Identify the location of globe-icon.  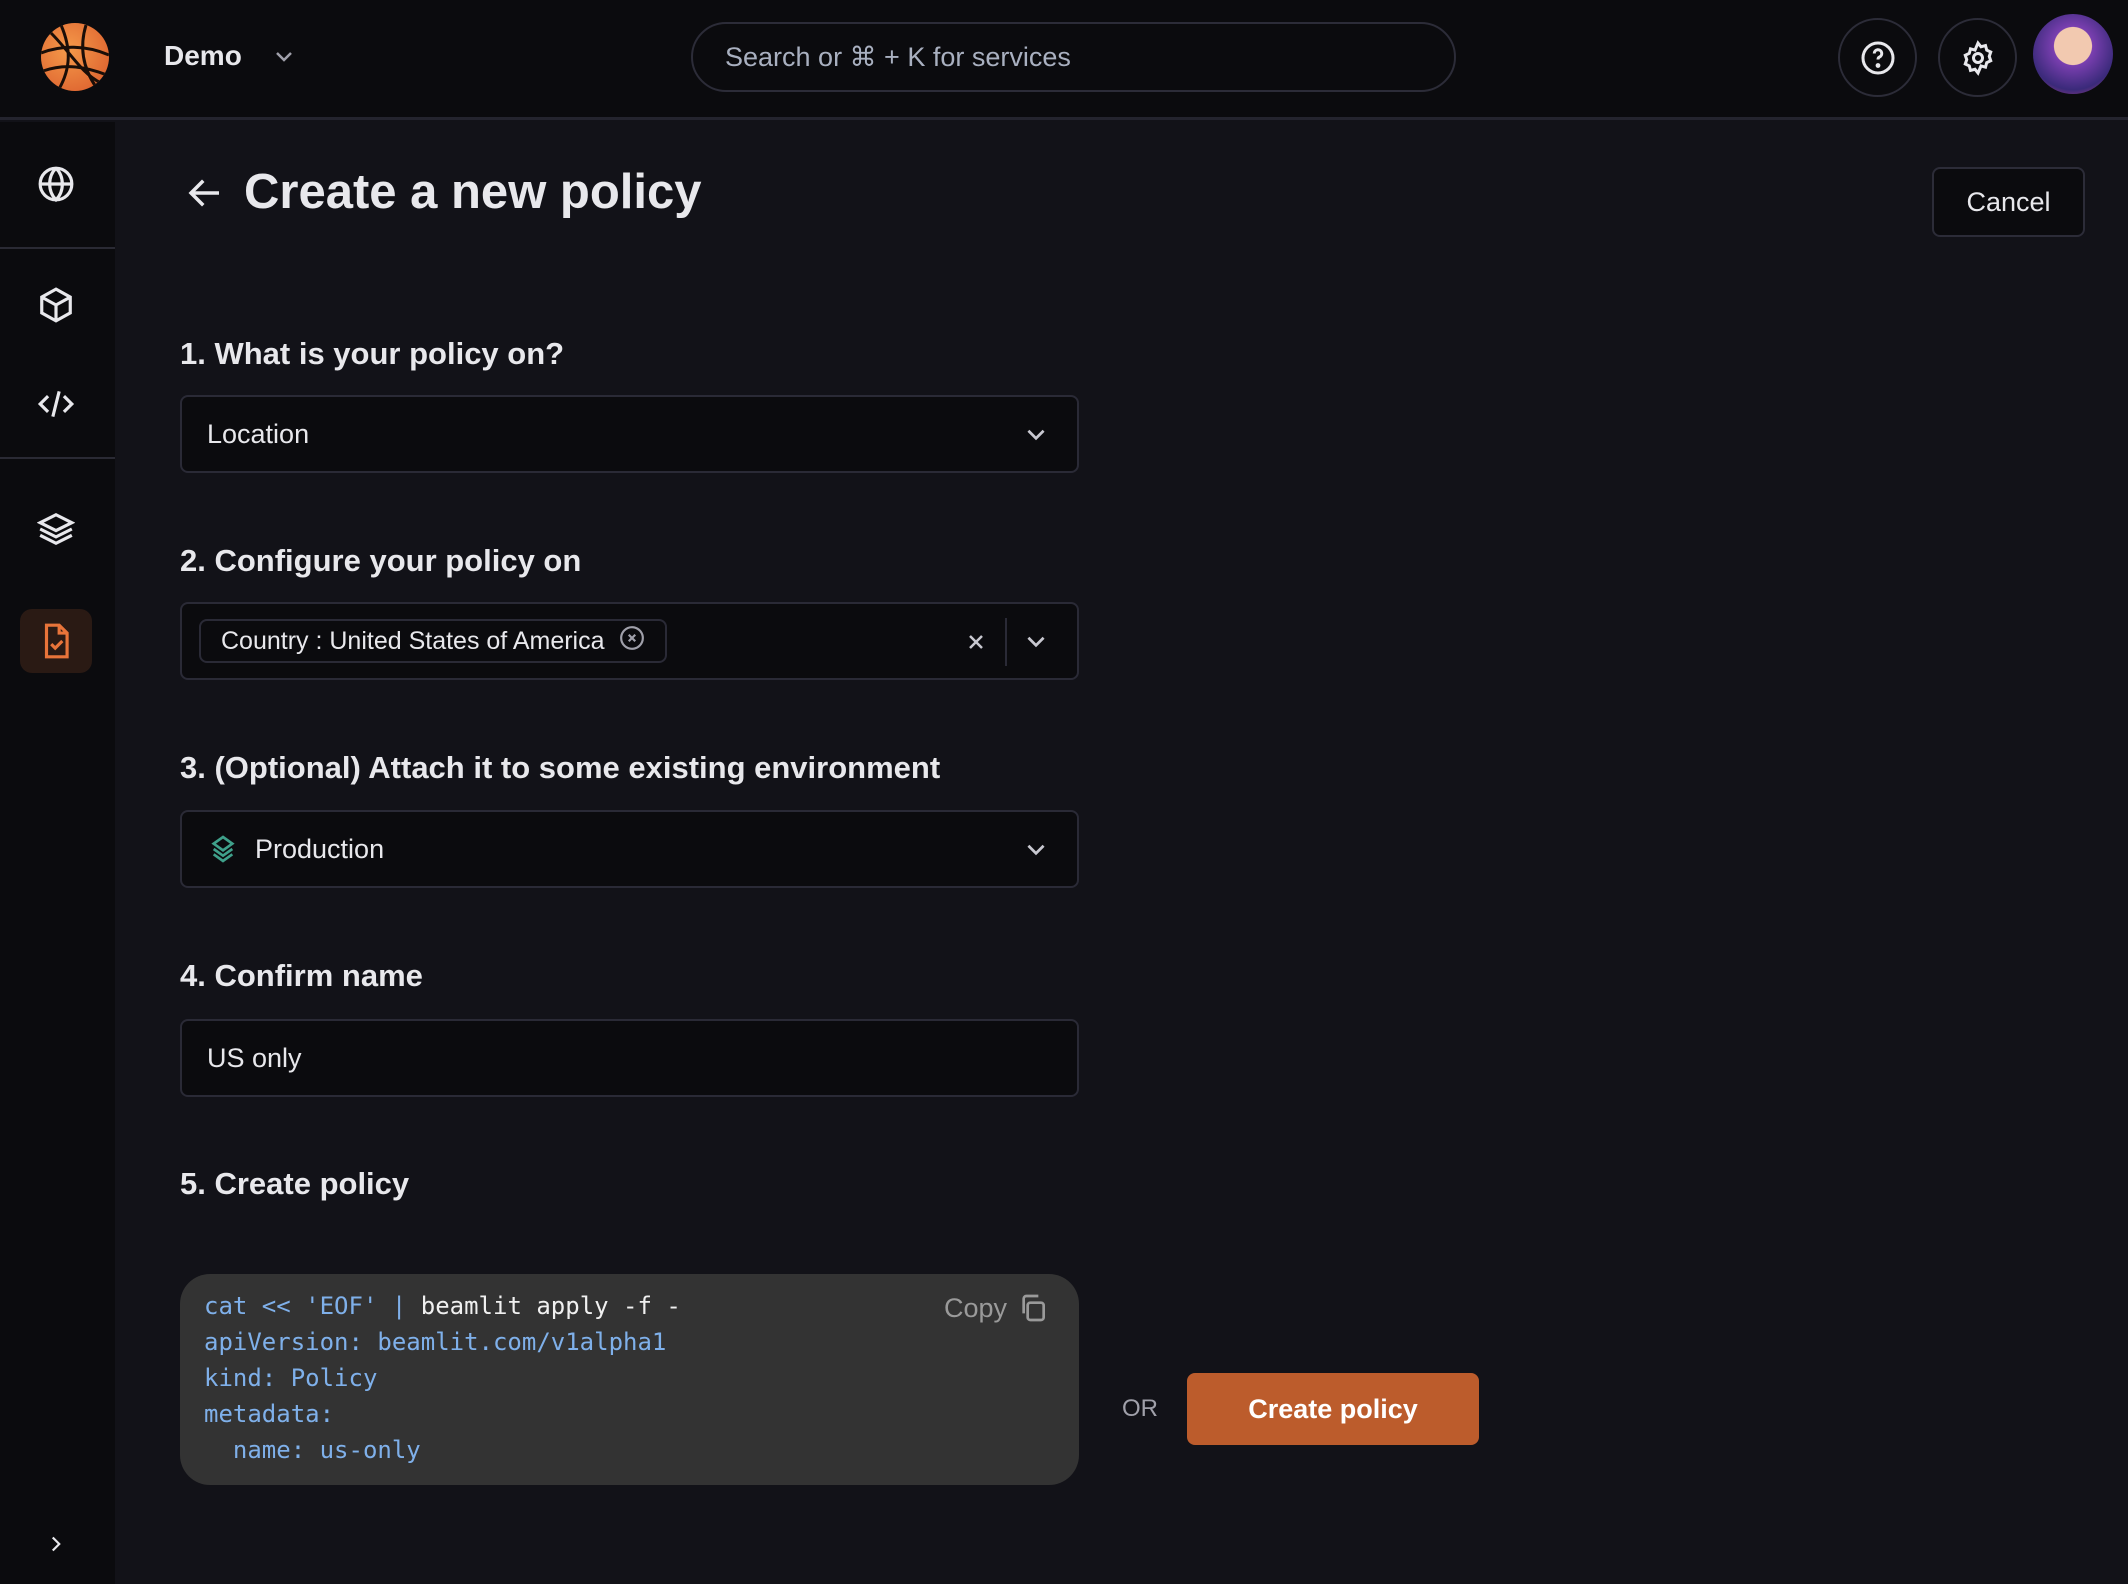
(56, 184).